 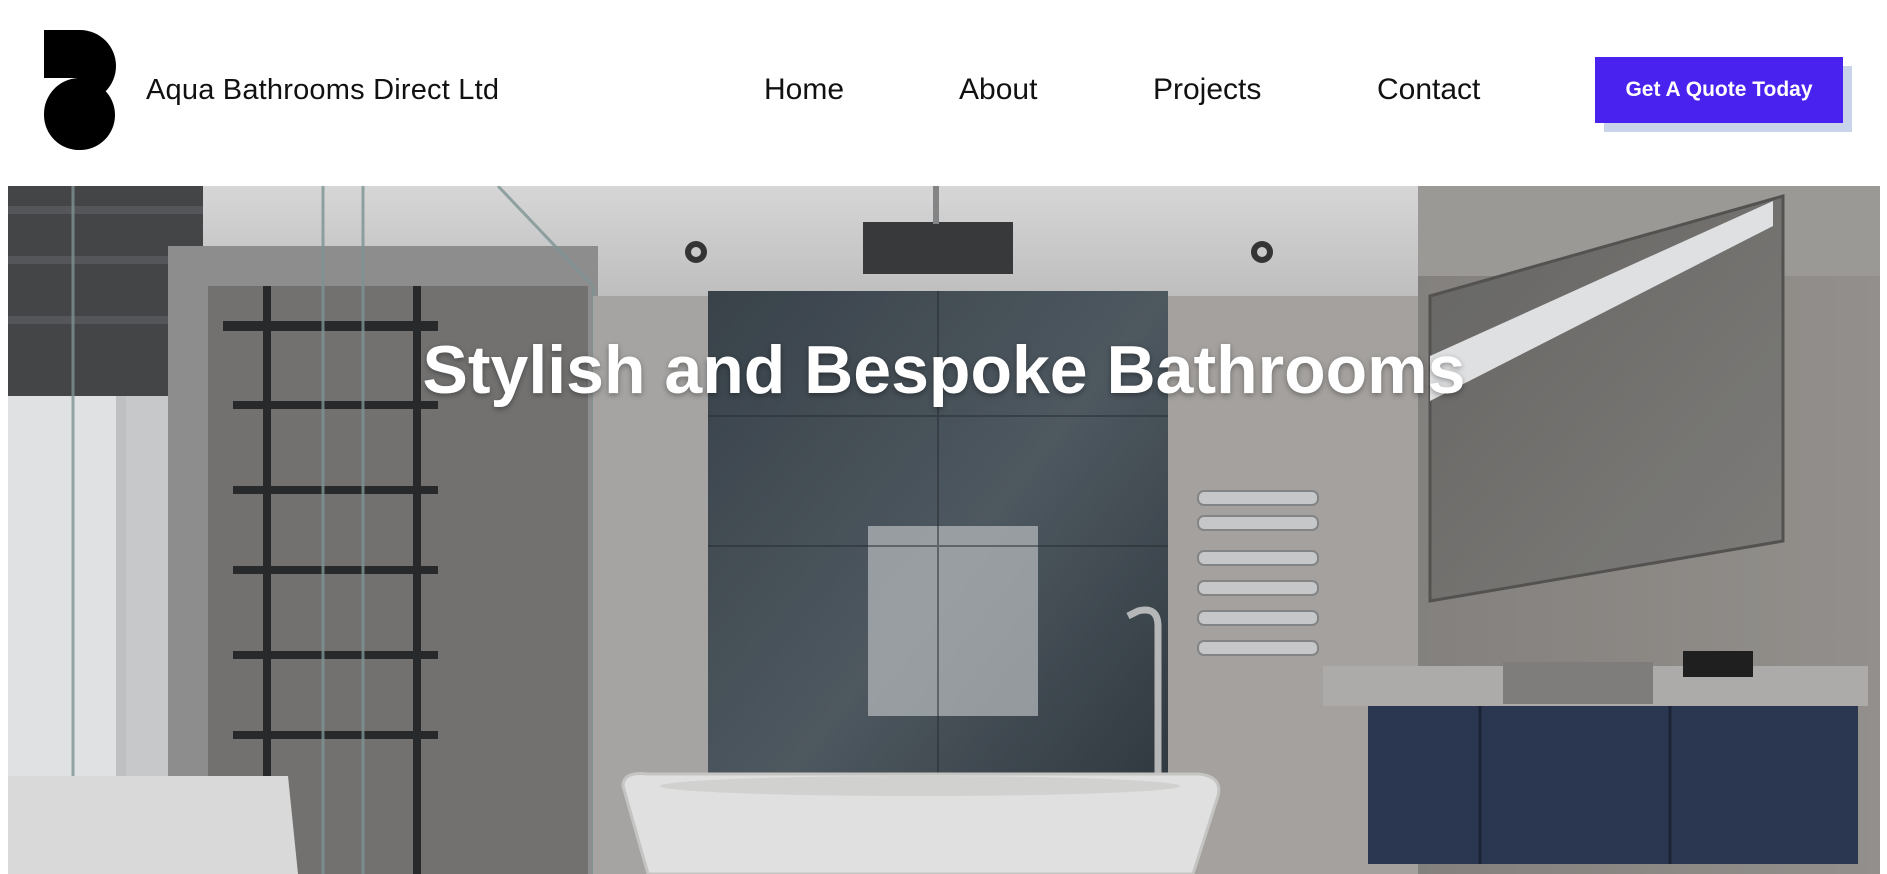 I want to click on nav-projects-link: Projects, so click(x=1207, y=90).